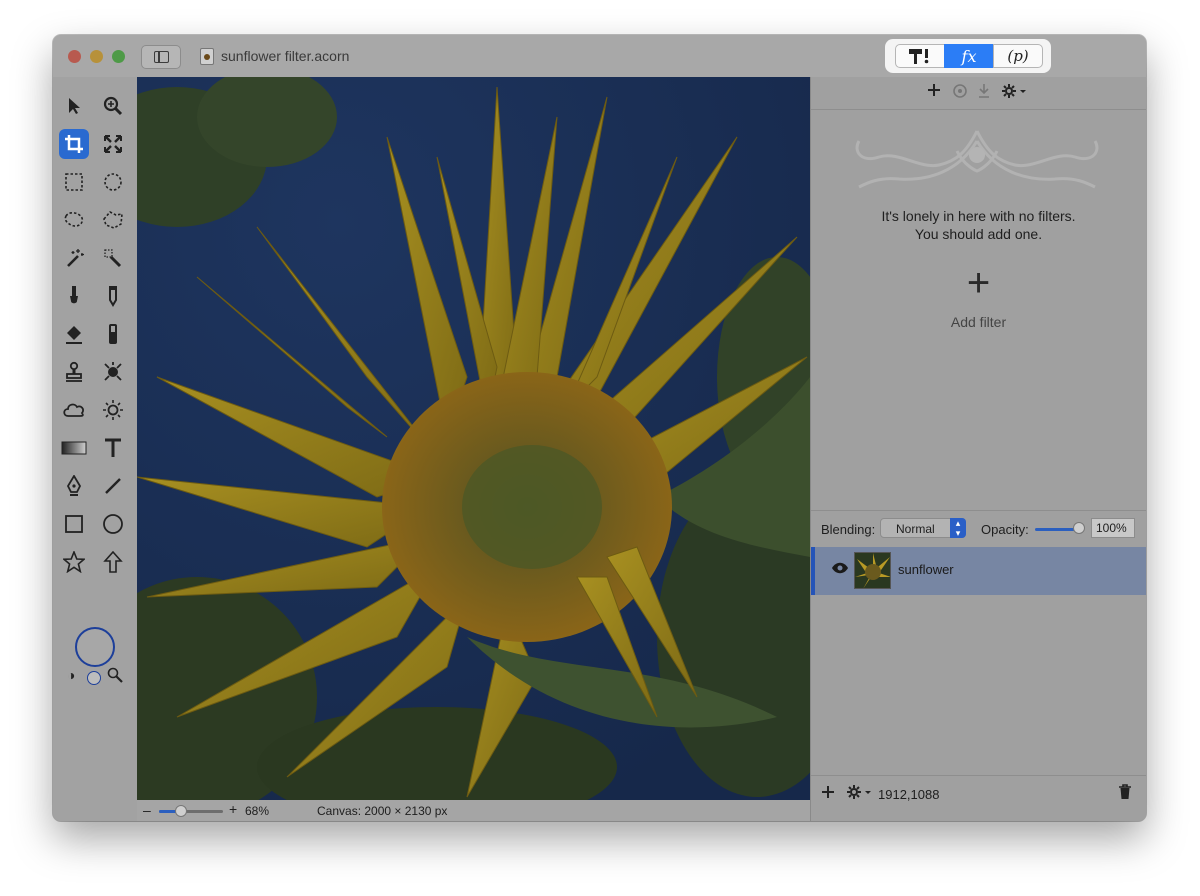  Describe the element at coordinates (960, 93) in the screenshot. I see `filter-preview-icon` at that location.